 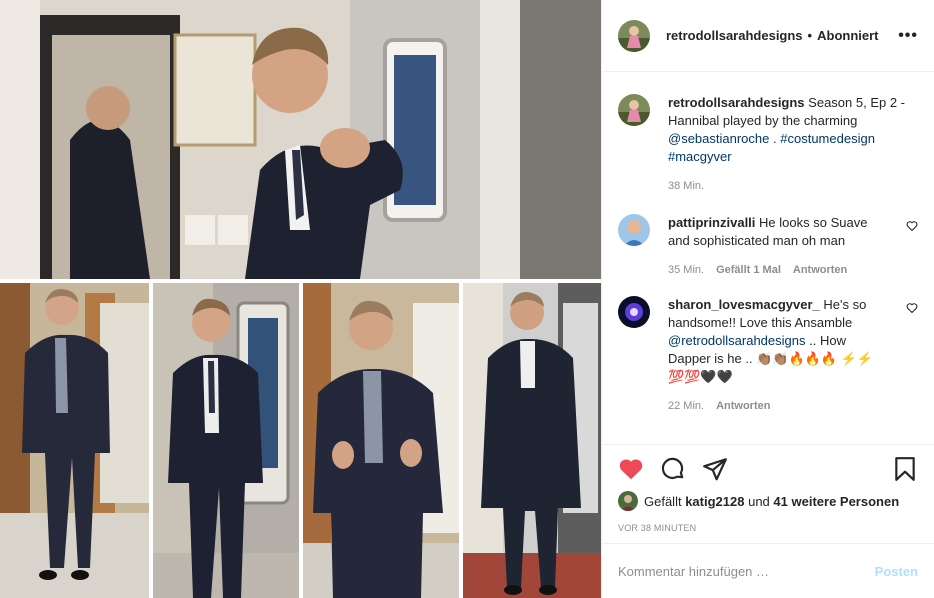 What do you see at coordinates (634, 35) in the screenshot?
I see `author-avatar` at bounding box center [634, 35].